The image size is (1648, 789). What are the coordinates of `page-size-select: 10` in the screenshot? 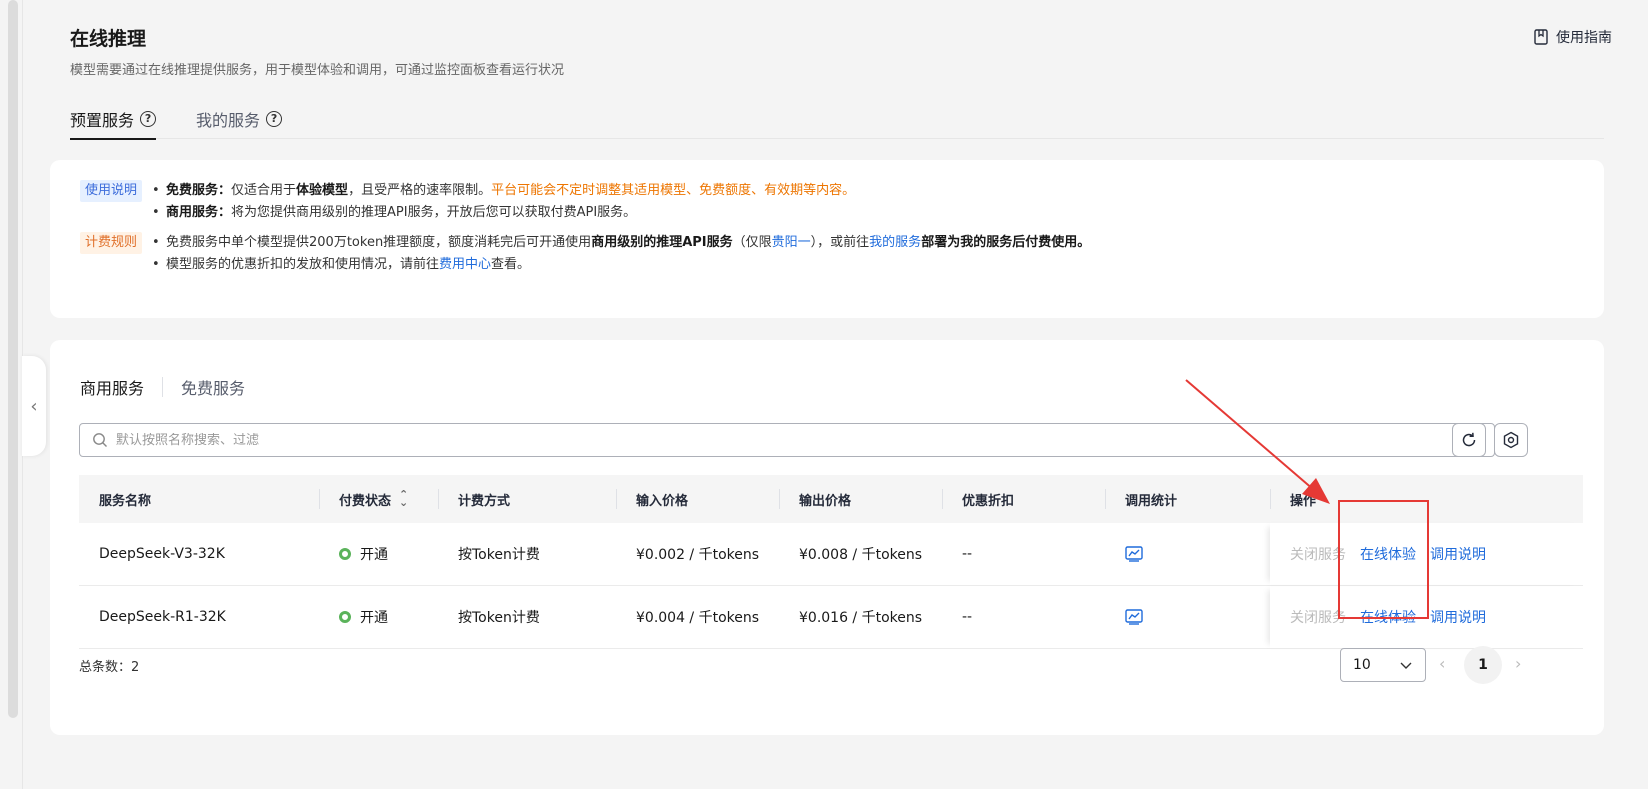 It's located at (1383, 665).